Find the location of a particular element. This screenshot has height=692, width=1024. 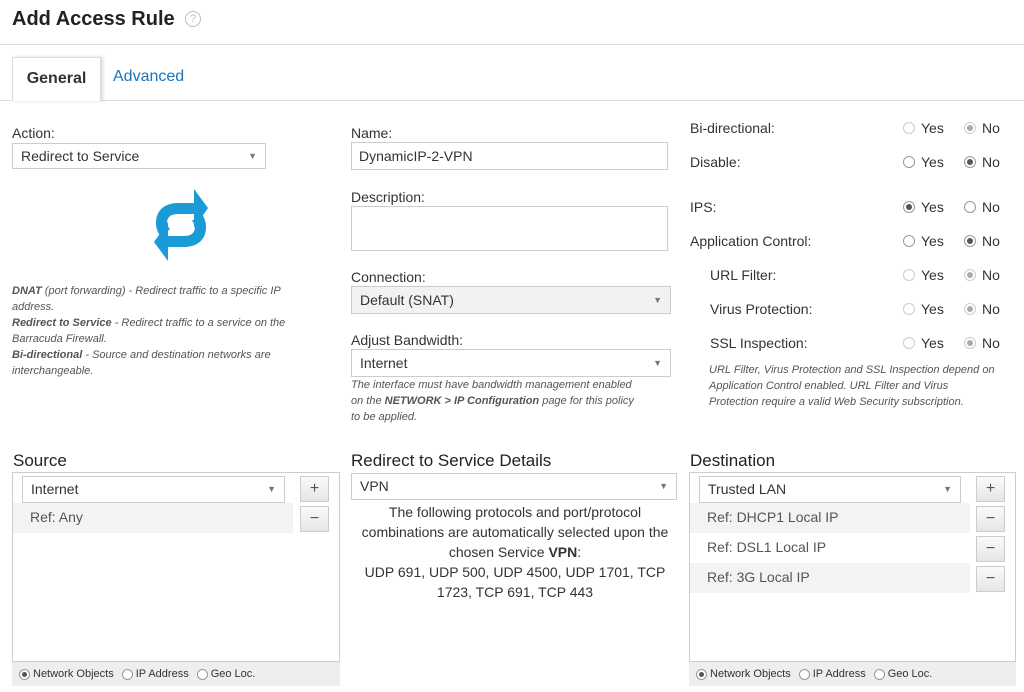

option-label: Disable: is located at coordinates (715, 162).